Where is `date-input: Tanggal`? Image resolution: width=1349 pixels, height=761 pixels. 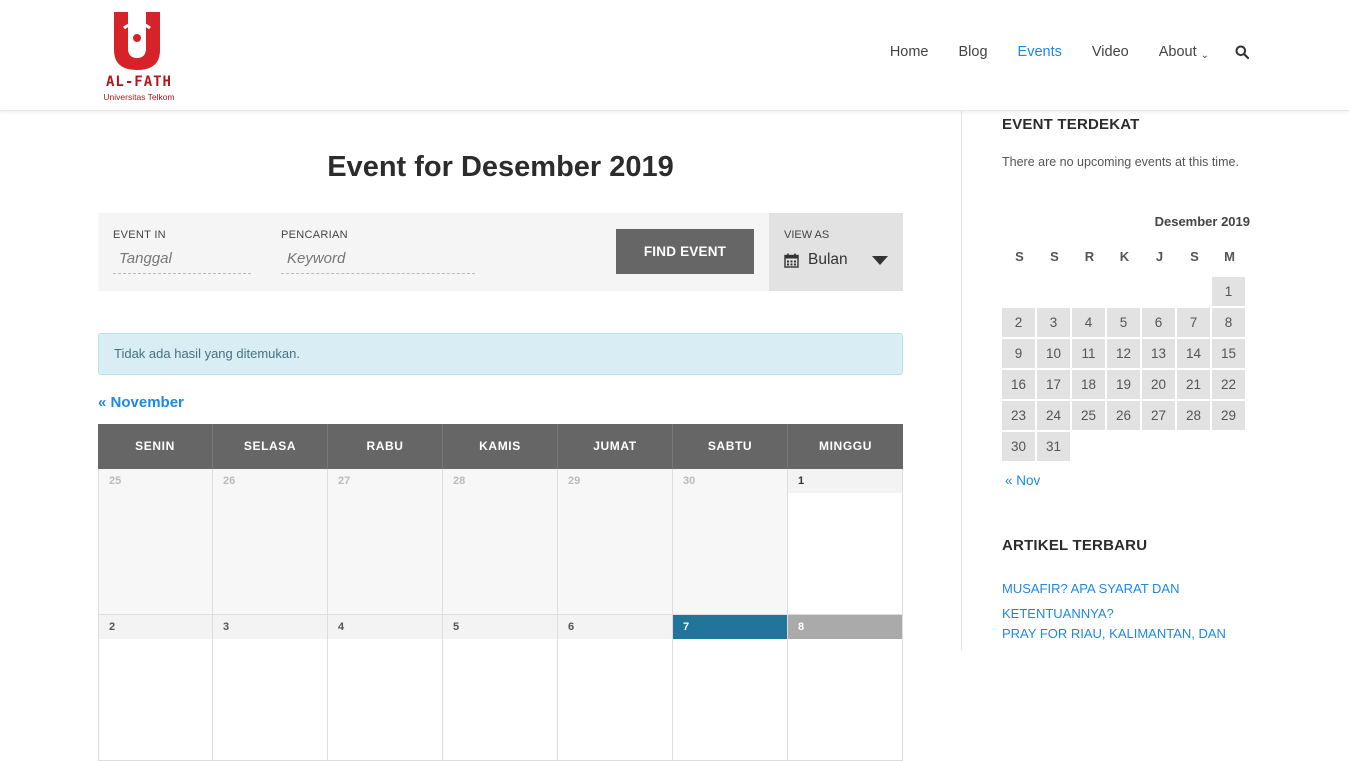
date-input: Tanggal is located at coordinates (182, 262).